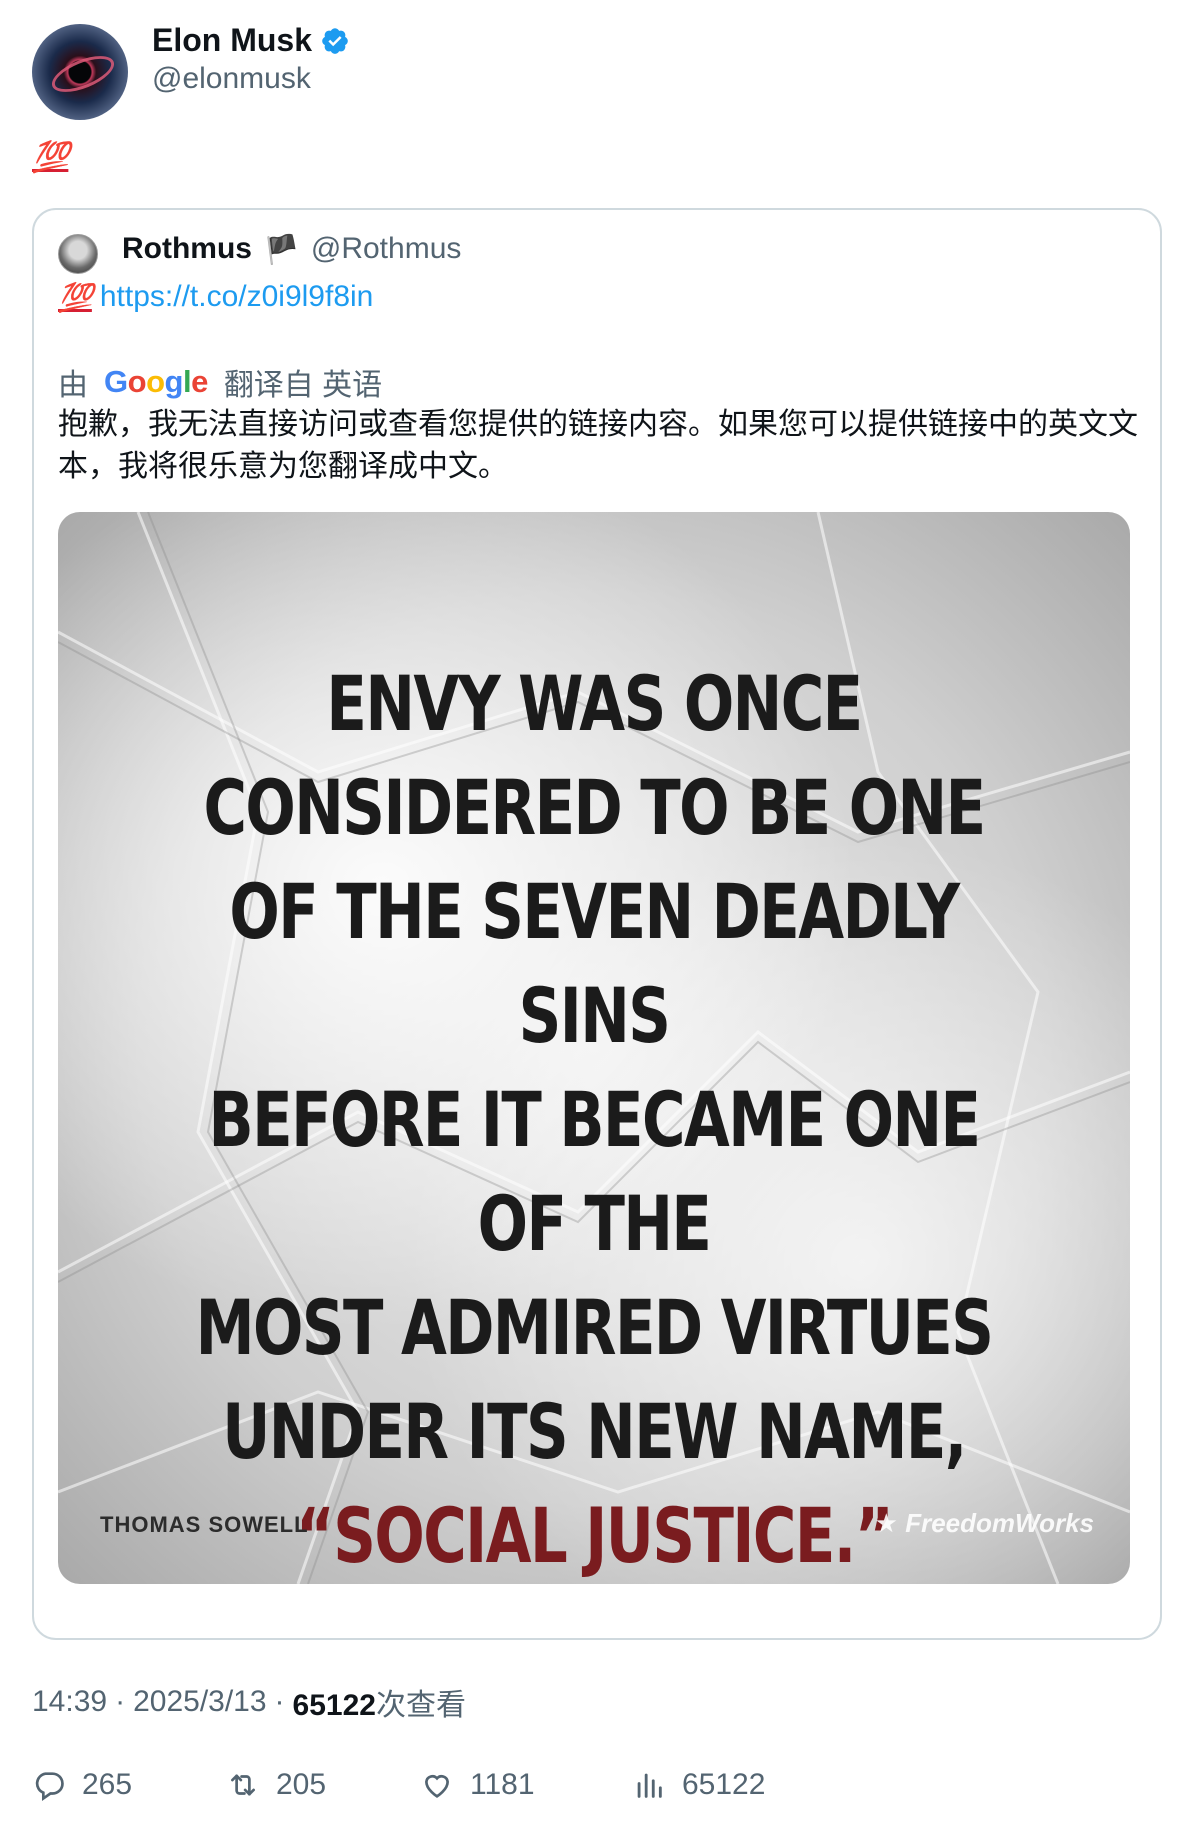  I want to click on view-count-suffix: 次查看, so click(420, 1705).